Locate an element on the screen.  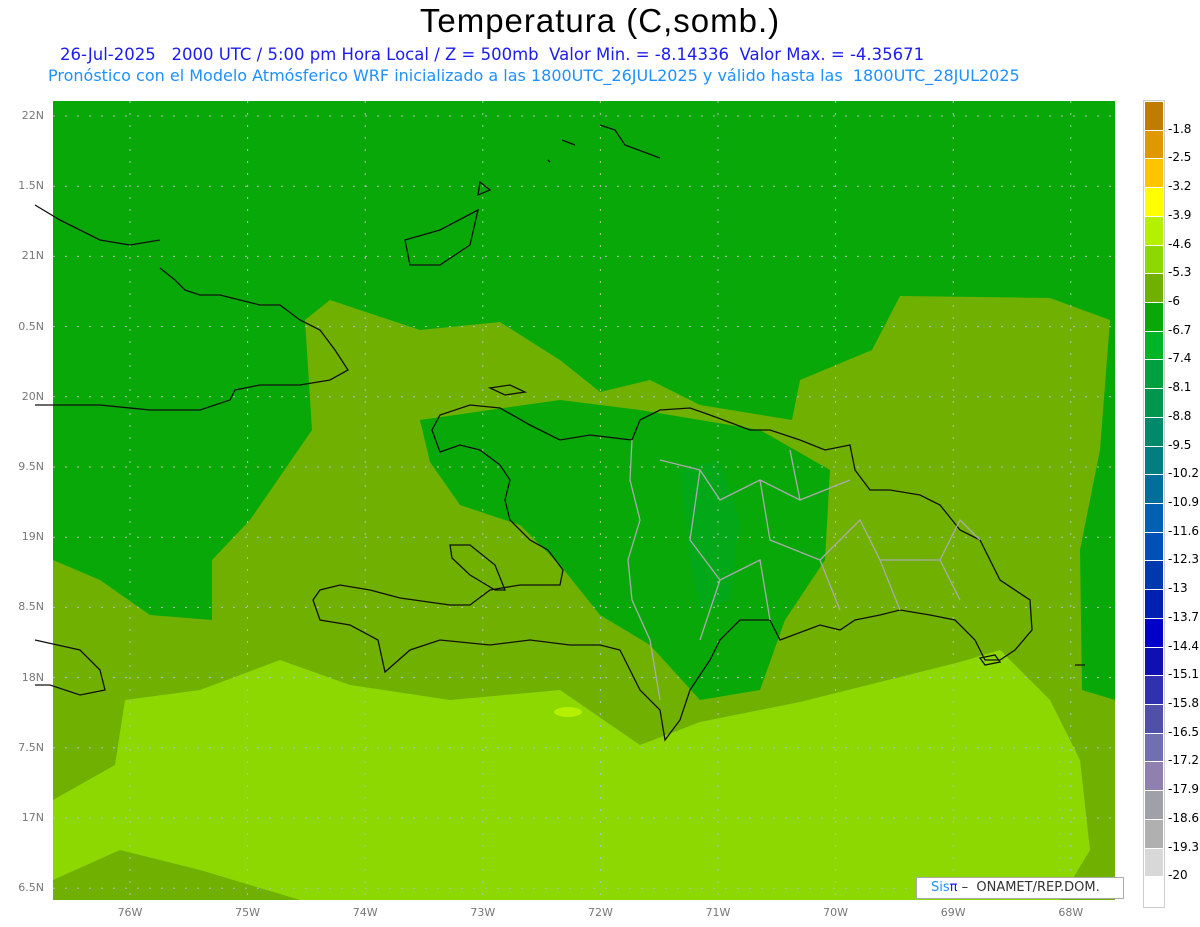
colorbar-label: -20 is located at coordinates (1178, 875).